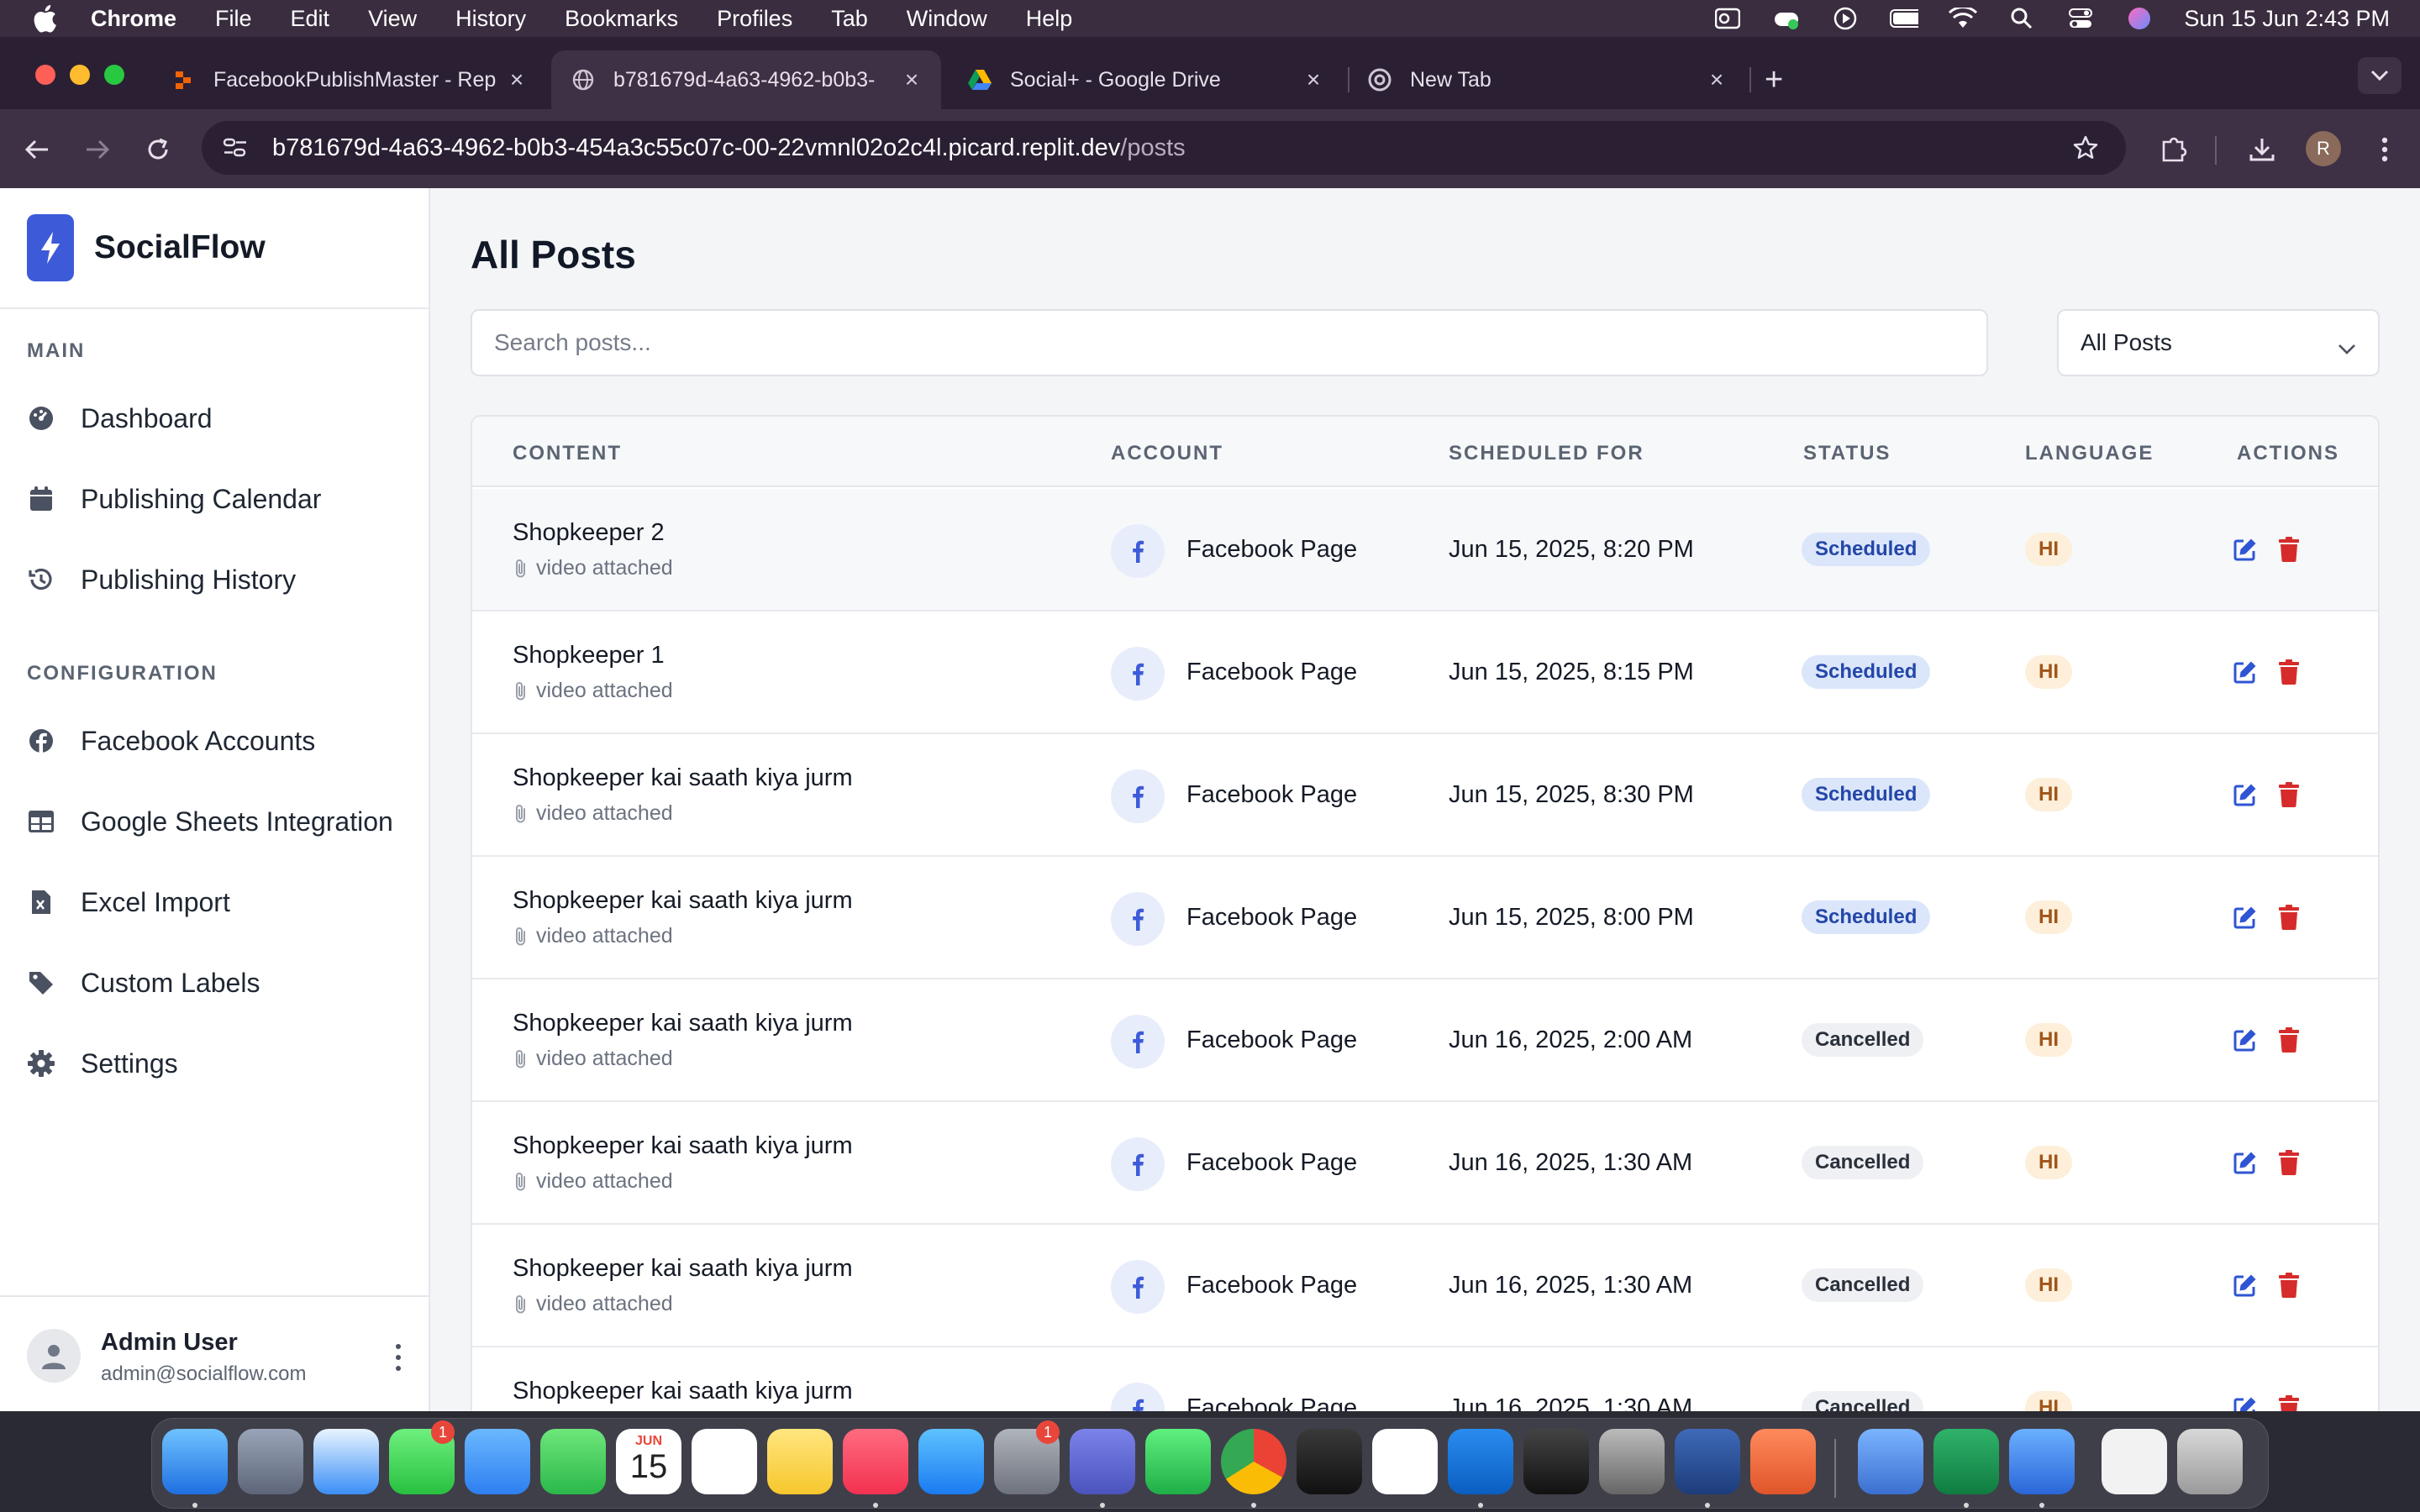 Image resolution: width=2420 pixels, height=1512 pixels. Describe the element at coordinates (497, 1461) in the screenshot. I see `mail-icon` at that location.